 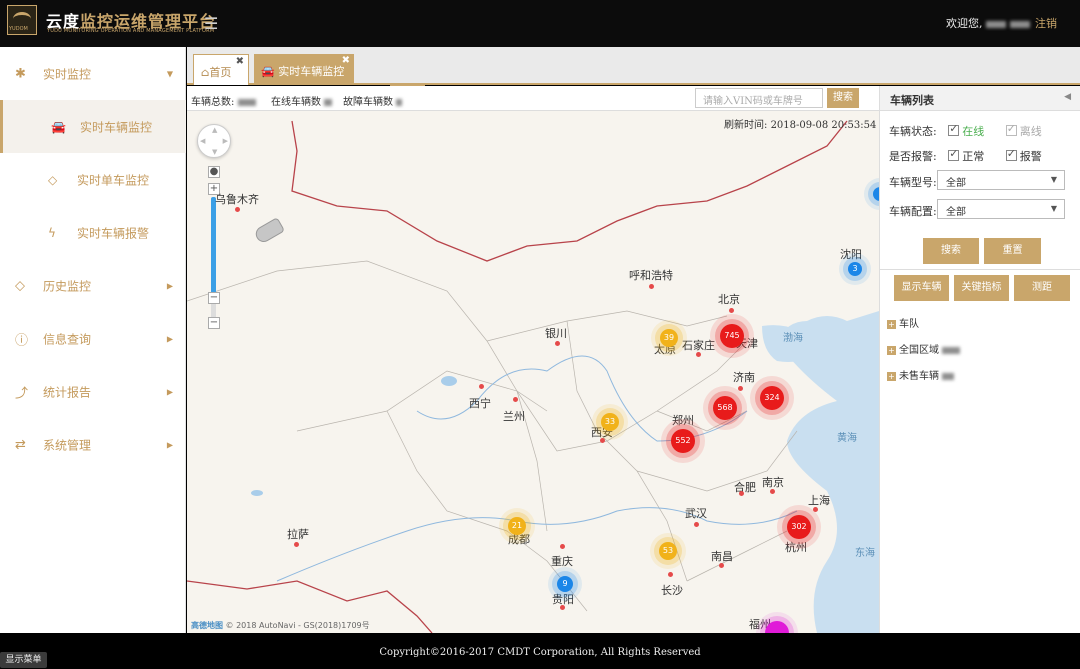 What do you see at coordinates (517, 526) in the screenshot?
I see `vehicle-cluster: 21` at bounding box center [517, 526].